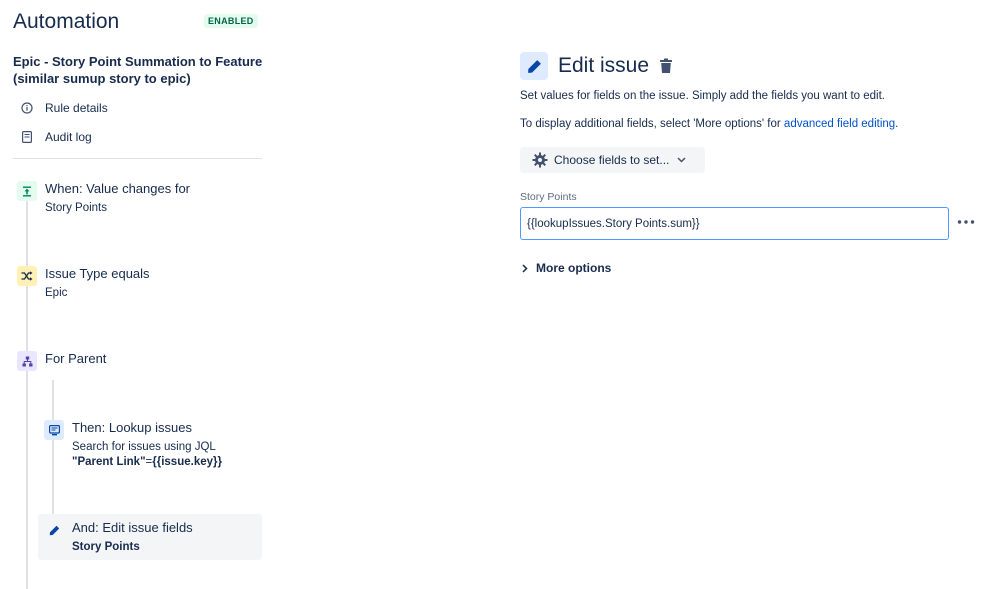 The height and width of the screenshot is (589, 998). I want to click on trigger-icon, so click(27, 191).